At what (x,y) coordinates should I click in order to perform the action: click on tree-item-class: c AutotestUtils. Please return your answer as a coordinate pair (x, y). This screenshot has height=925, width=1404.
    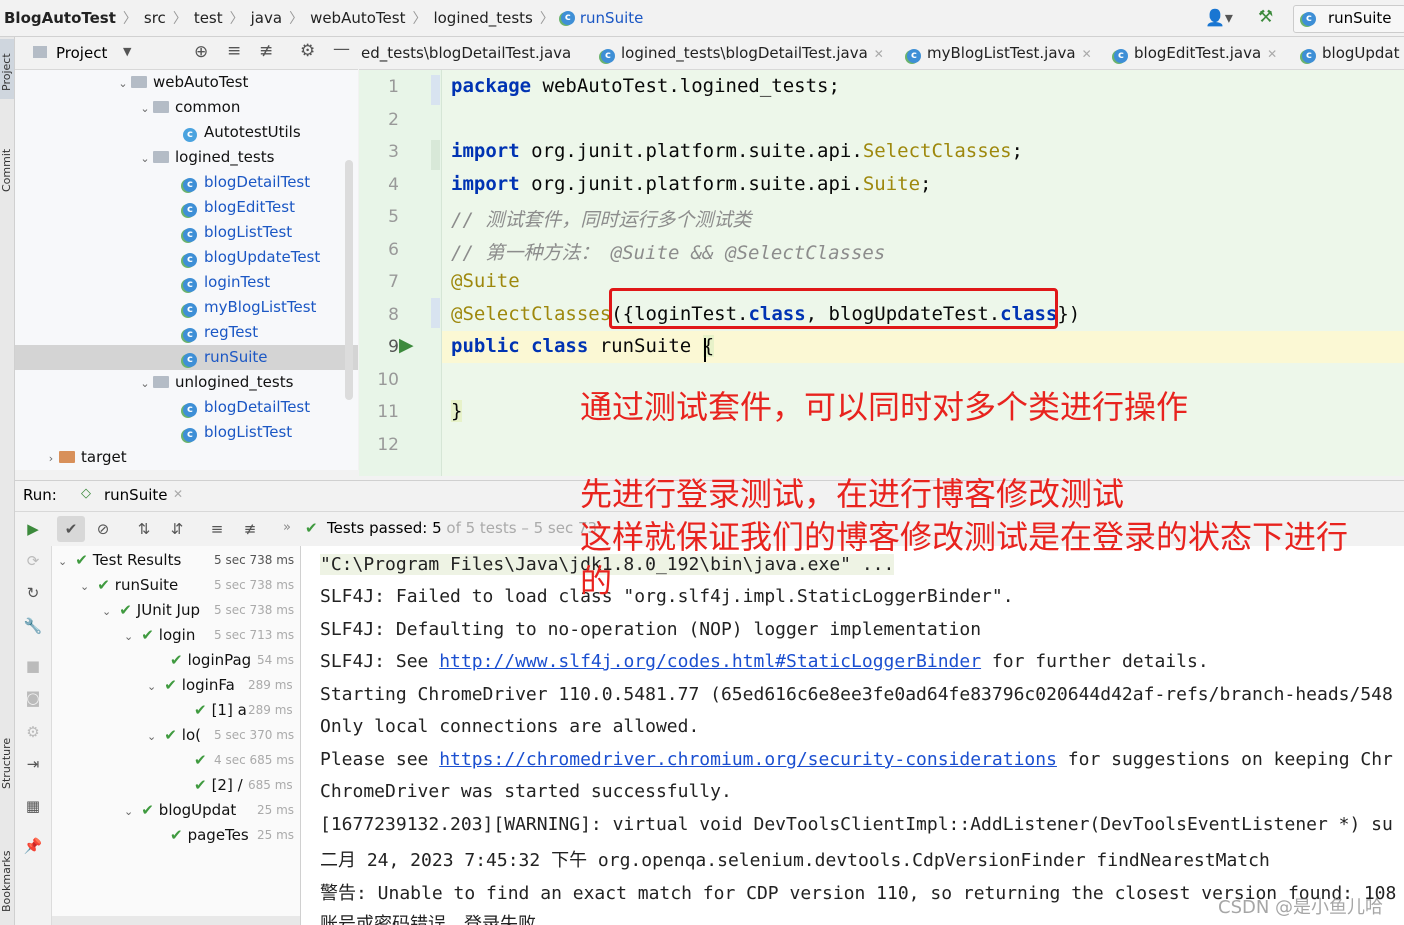
    Looking at the image, I should click on (242, 132).